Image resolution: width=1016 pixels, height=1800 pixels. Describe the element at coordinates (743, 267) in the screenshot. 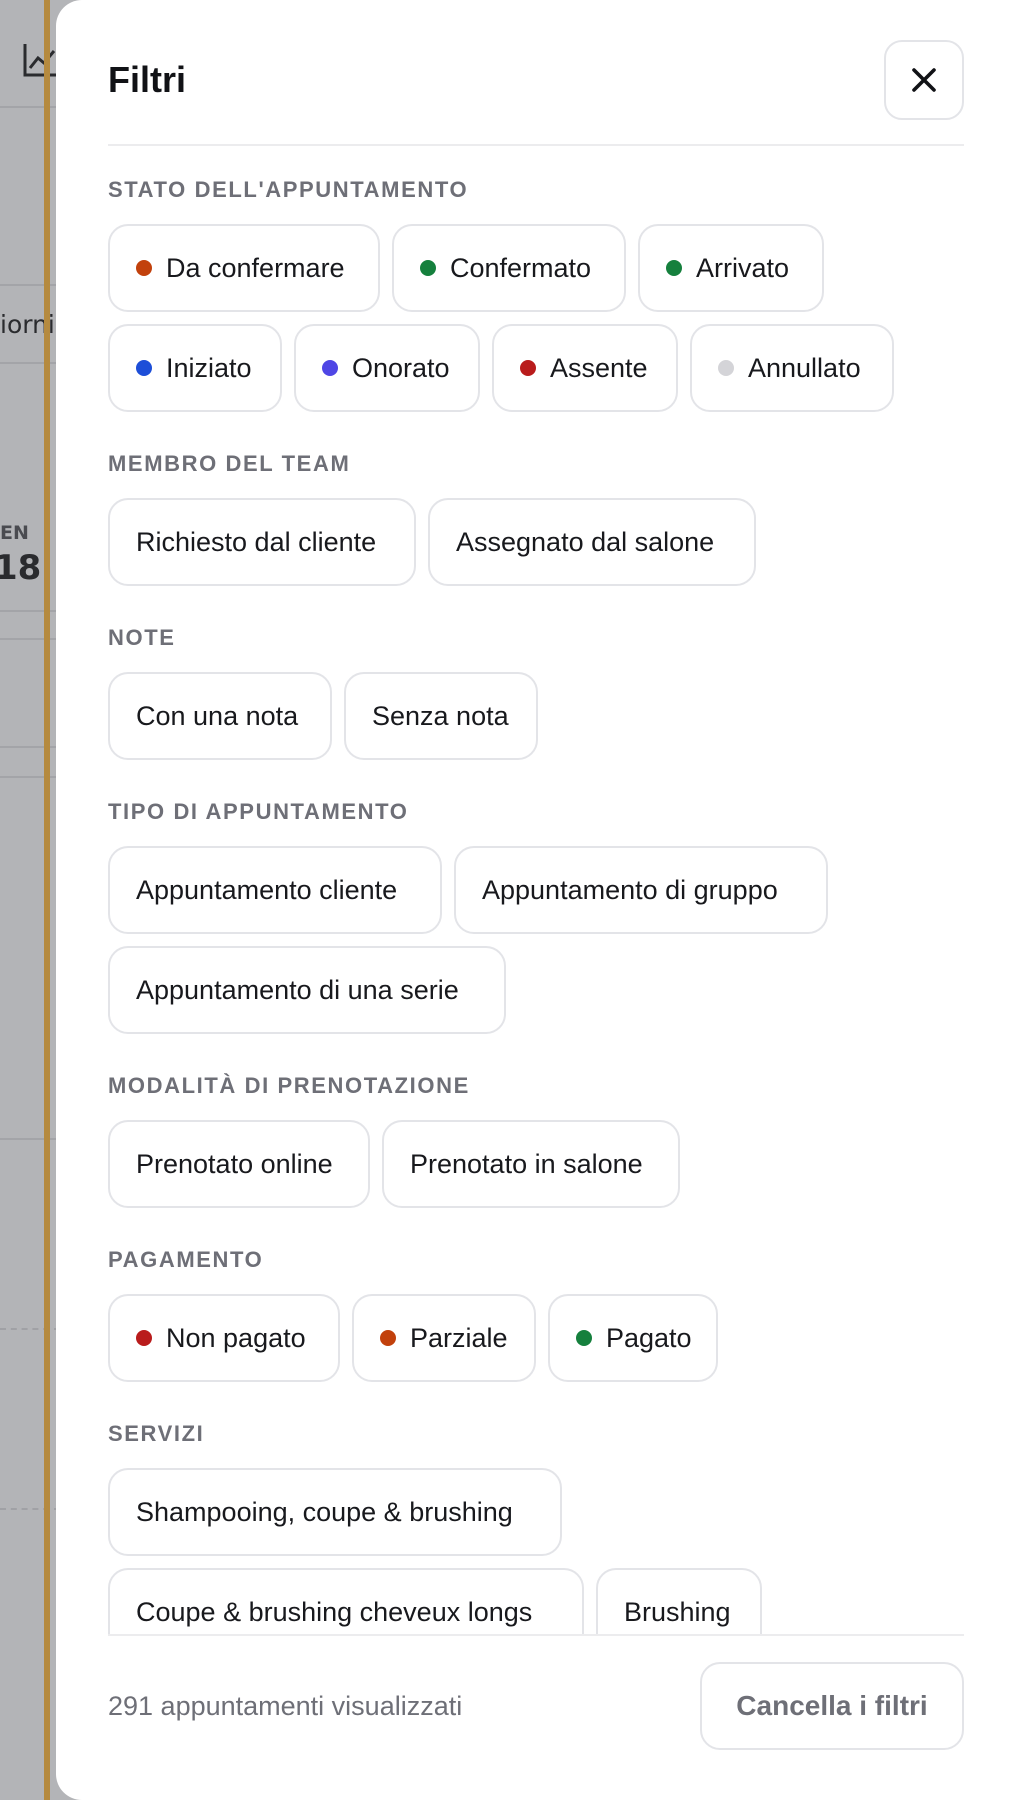

I see `chip-label: Arrivato` at that location.